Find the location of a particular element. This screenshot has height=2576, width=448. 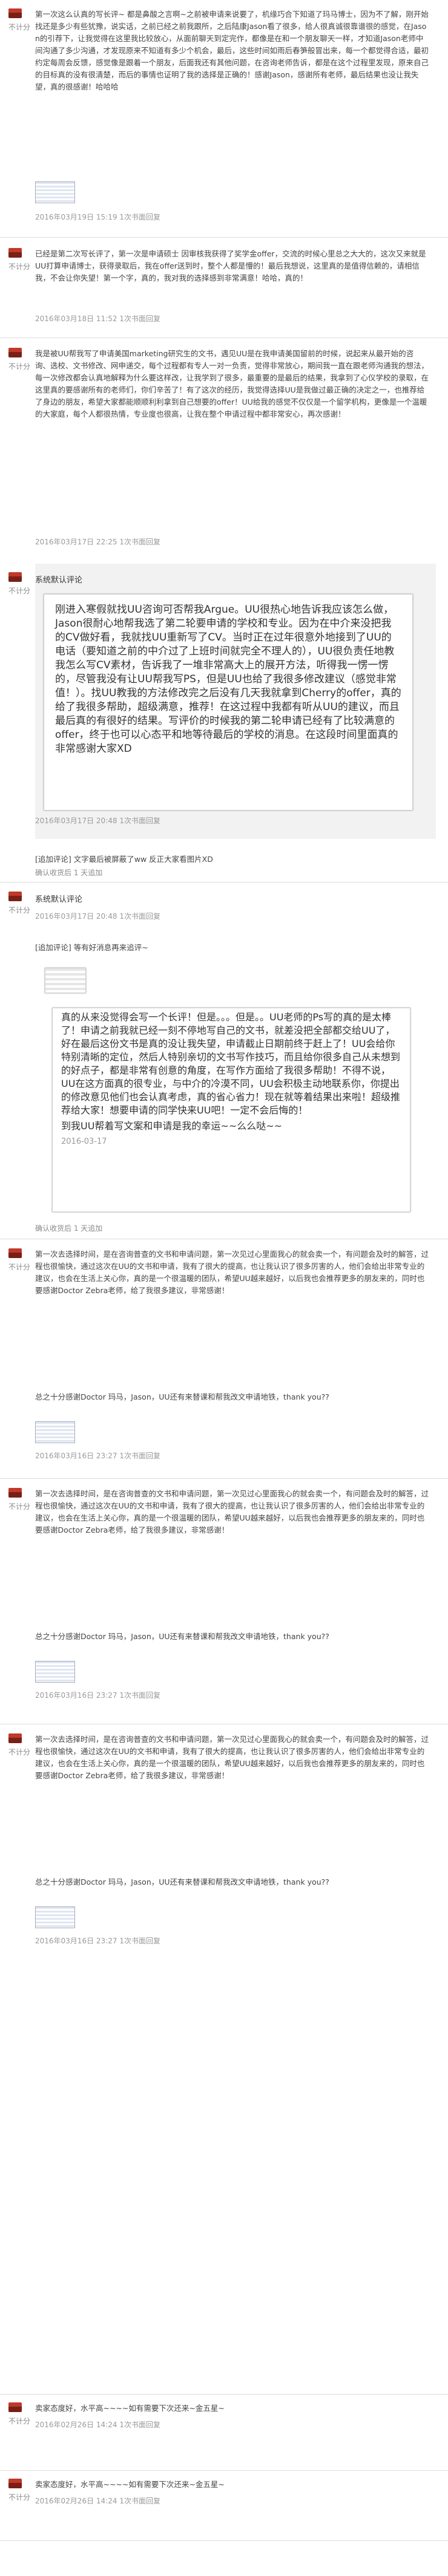

addon-text: 等有好消息再来追评~ is located at coordinates (110, 947).